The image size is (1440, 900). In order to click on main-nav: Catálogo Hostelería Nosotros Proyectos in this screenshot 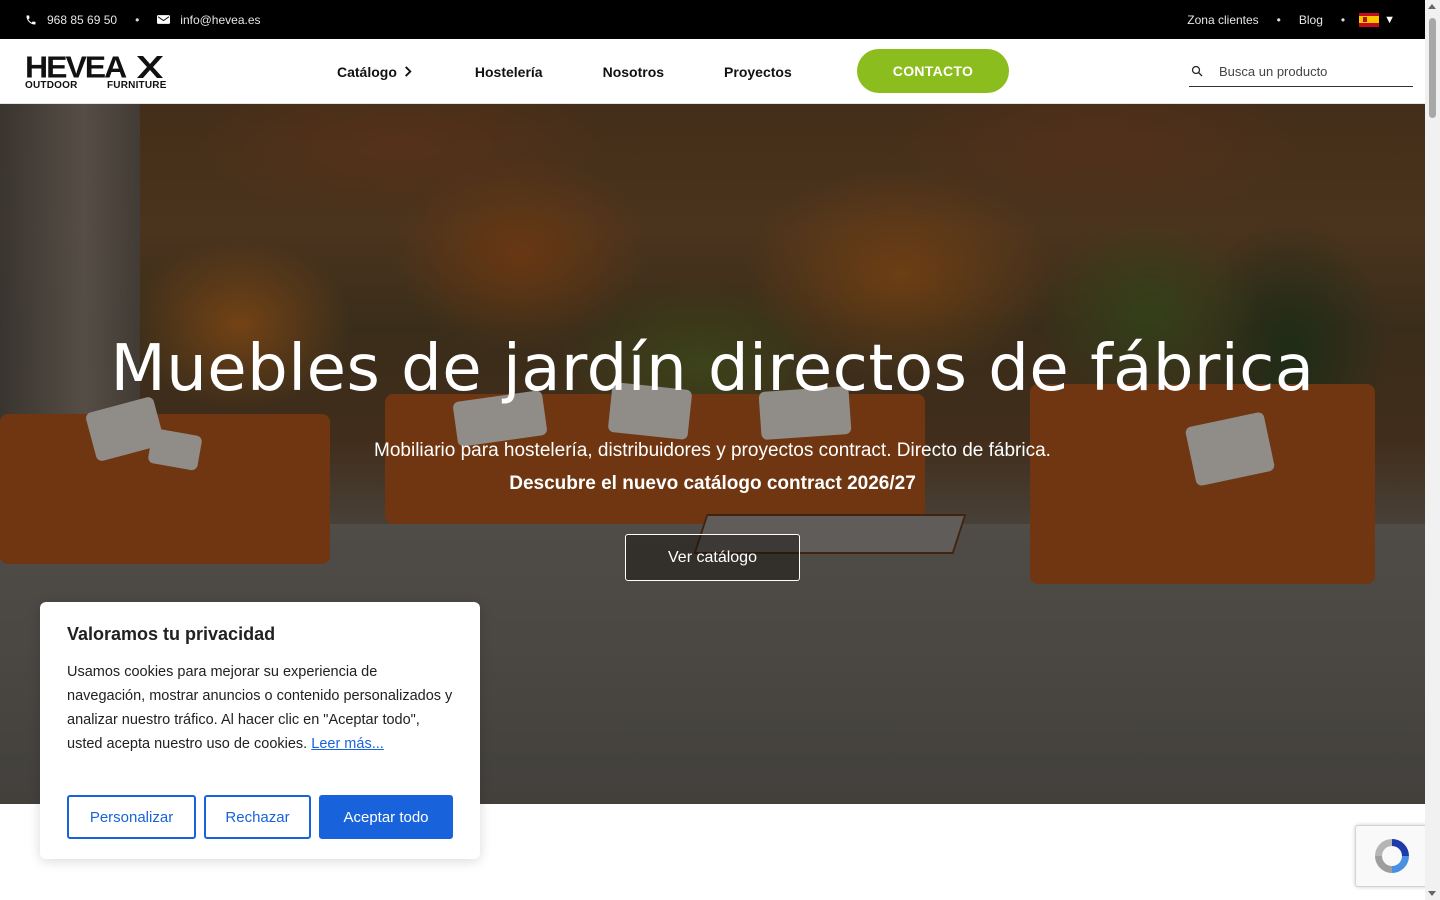, I will do `click(564, 71)`.